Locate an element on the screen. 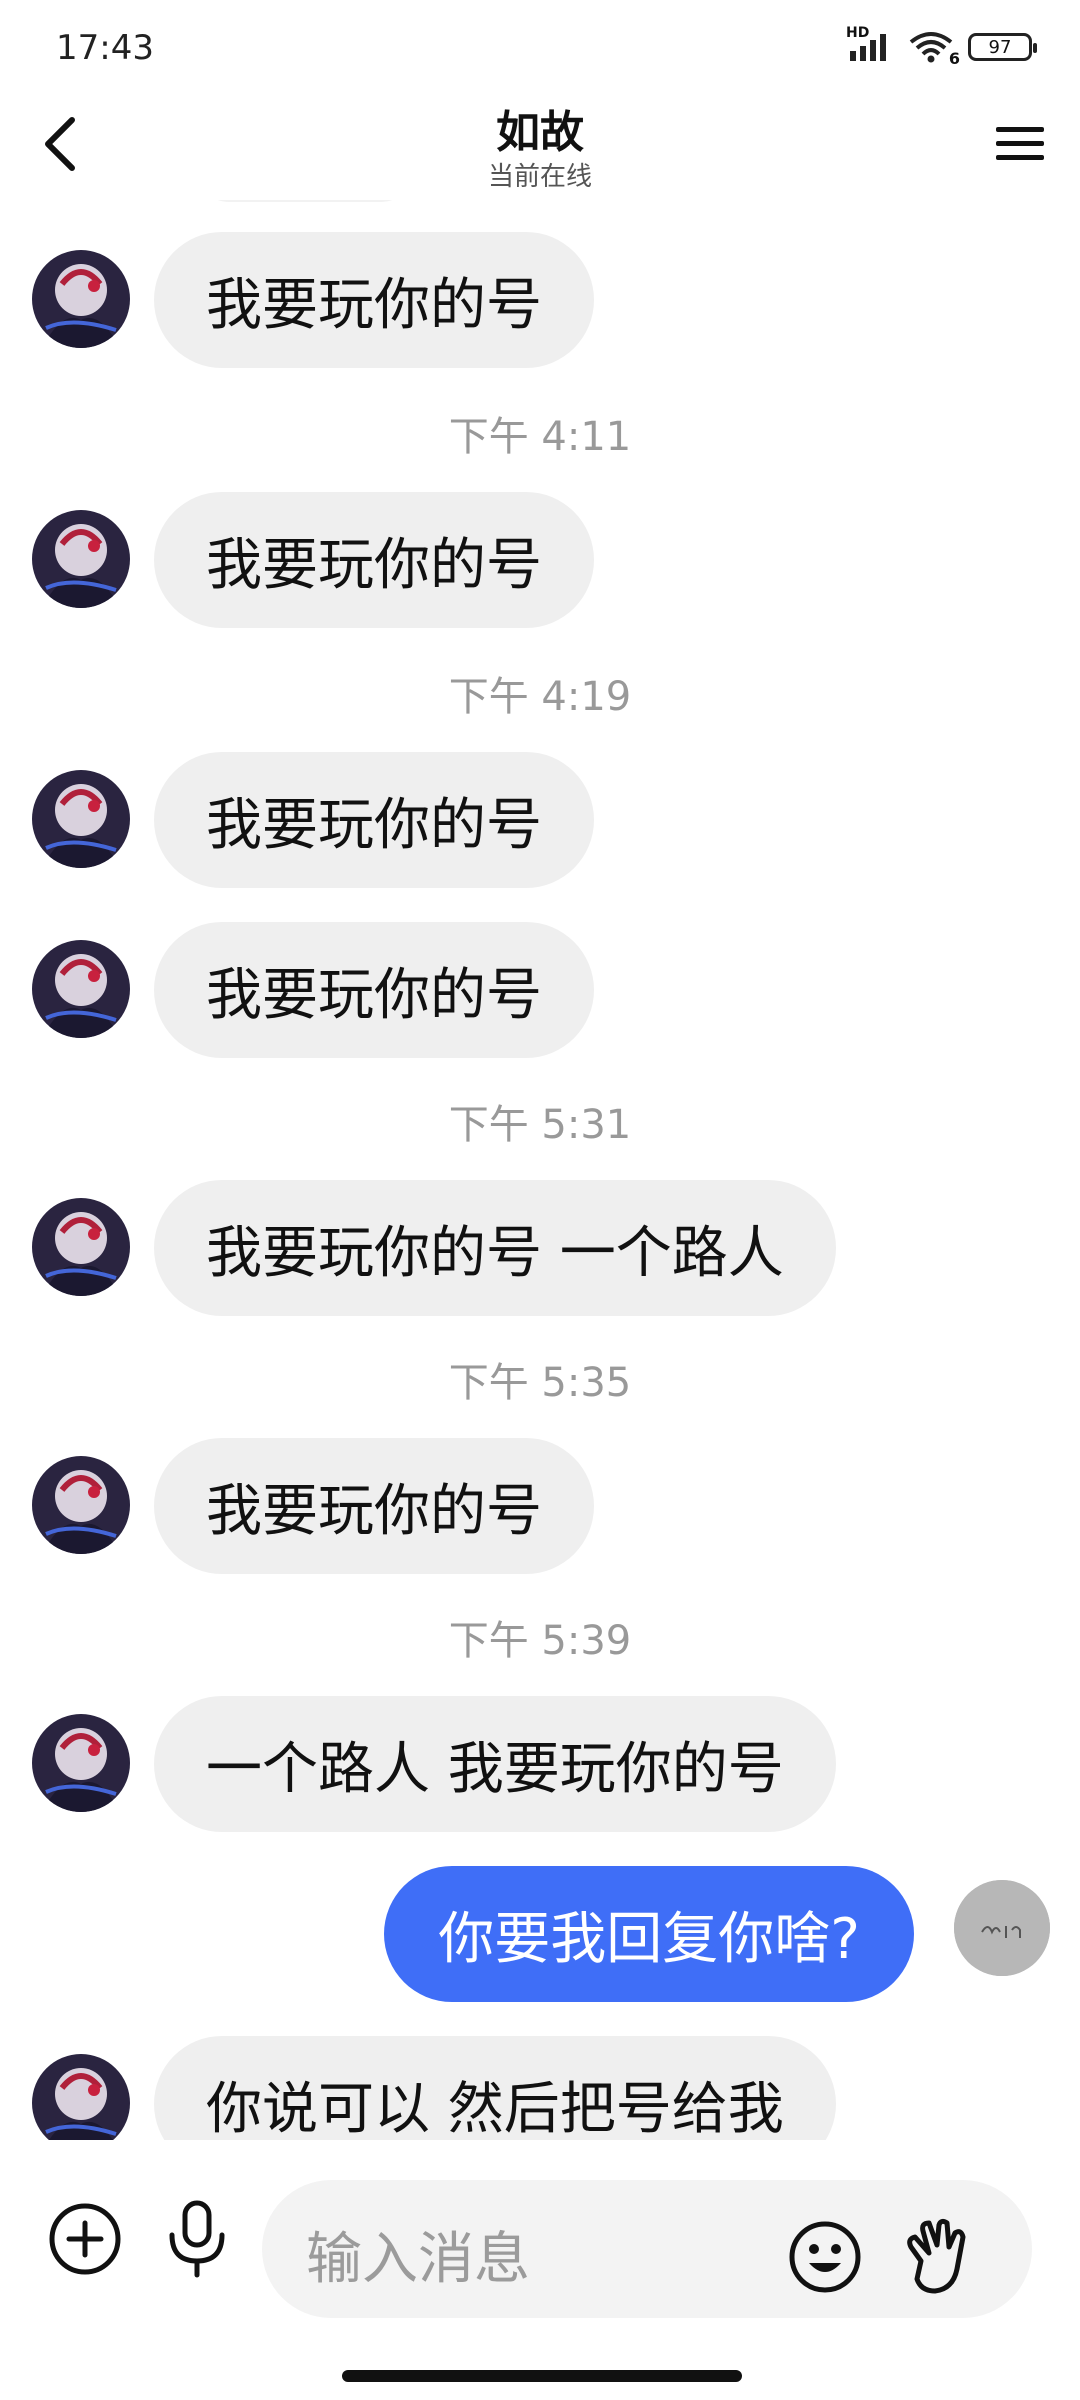  chat-header: 如故 当前在线 is located at coordinates (540, 151).